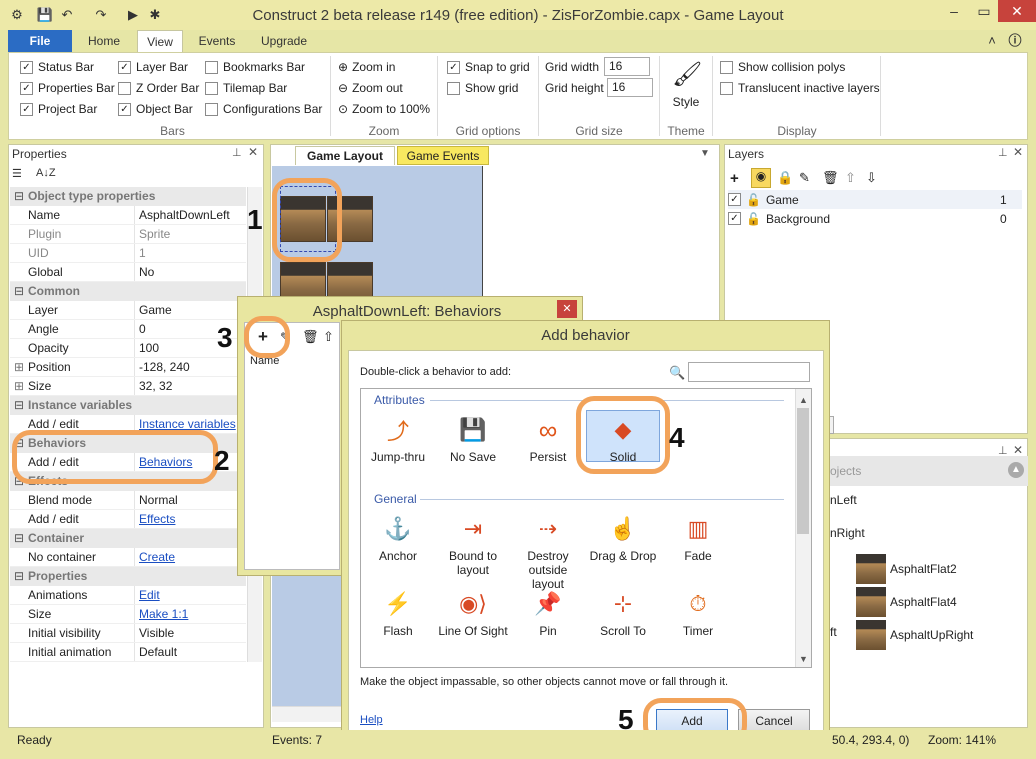  I want to click on configurations-bar-checkbox: Configurations Bar, so click(263, 109).